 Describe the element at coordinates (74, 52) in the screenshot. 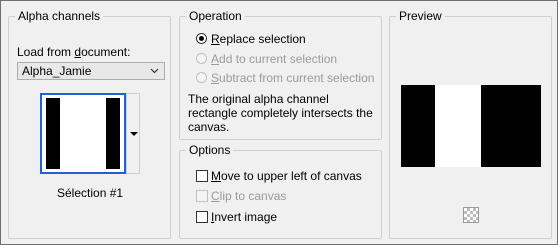

I see `load-from-document-label: Load from document:` at that location.